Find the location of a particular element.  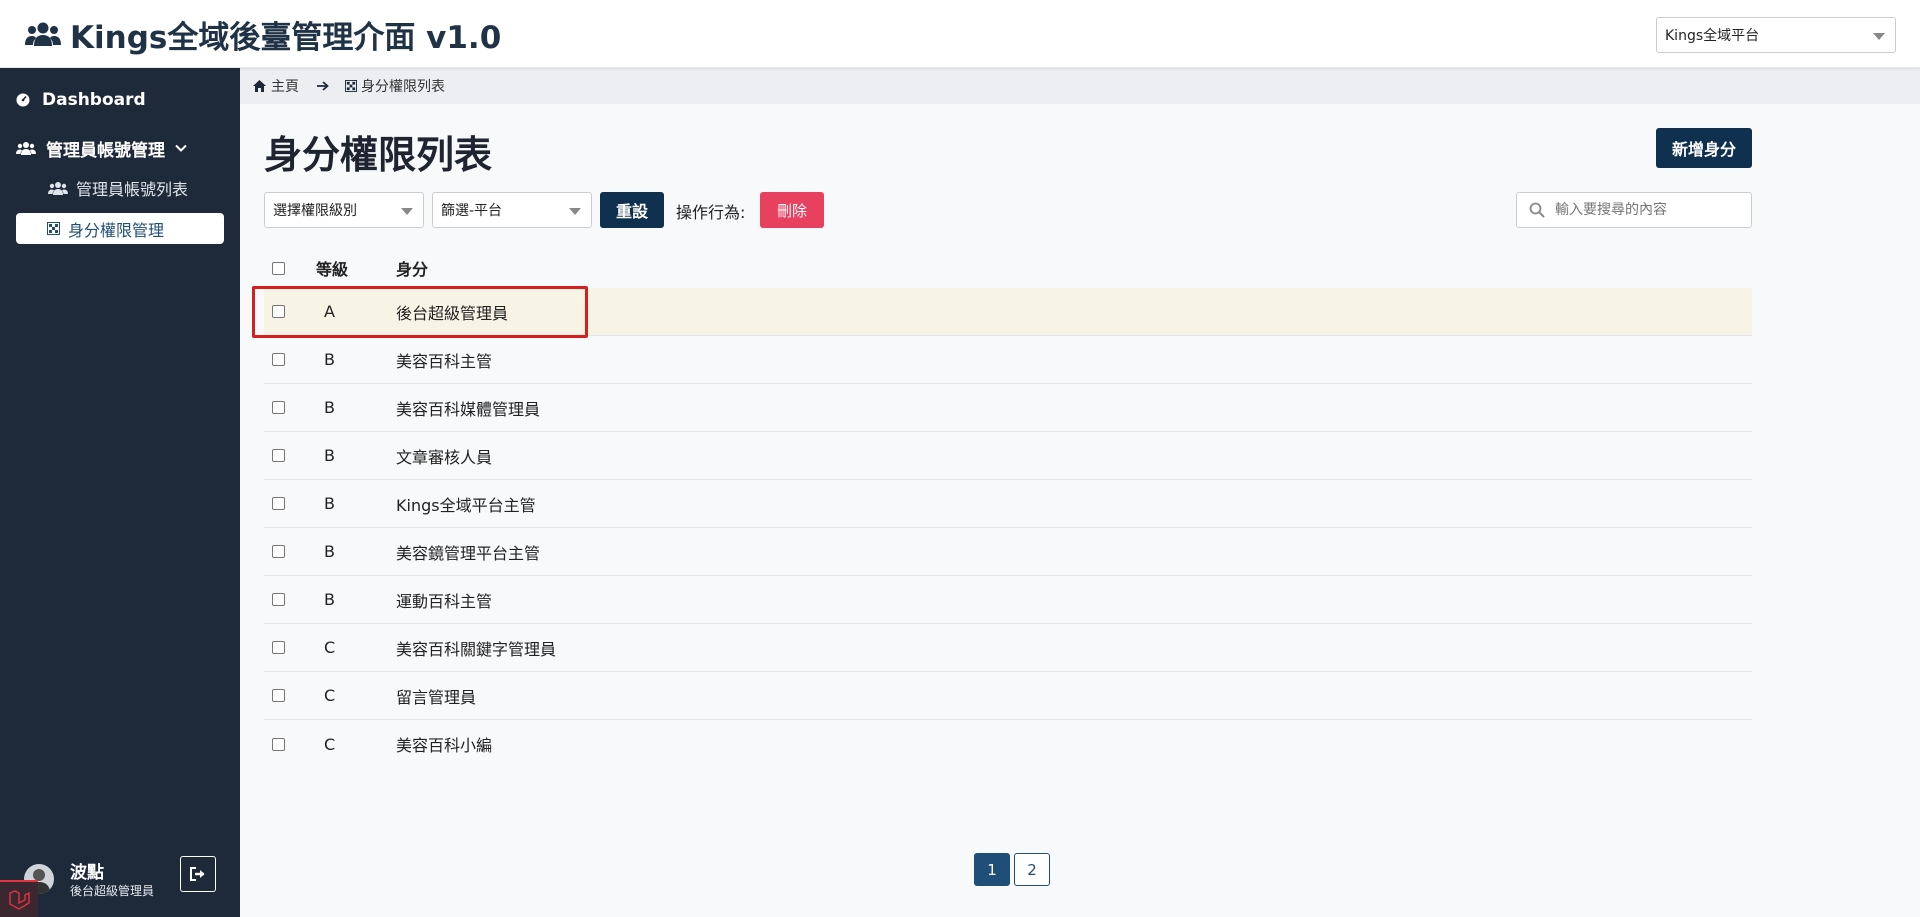

logout-icon is located at coordinates (197, 874).